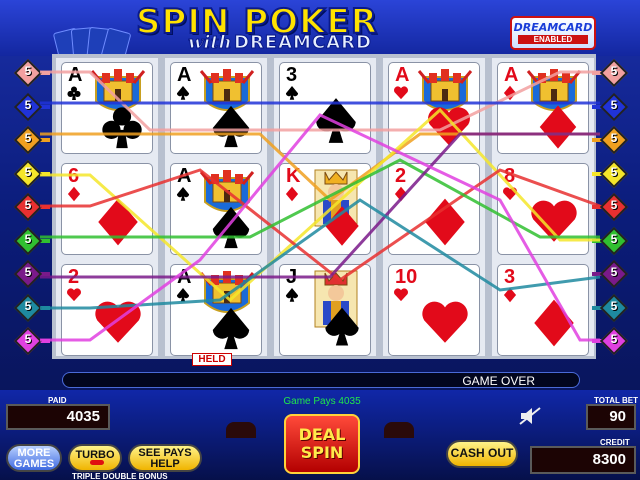 The width and height of the screenshot is (640, 480). What do you see at coordinates (216, 310) in the screenshot?
I see `card-reel2-row3: A` at bounding box center [216, 310].